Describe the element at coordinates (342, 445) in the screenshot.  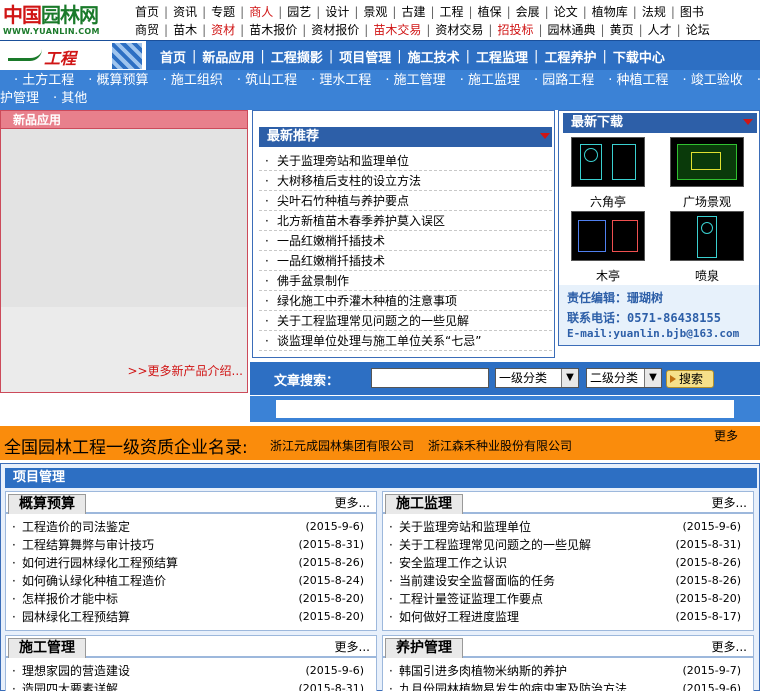
I see `company-link-1: 浙江元成园林集团有限公司` at that location.